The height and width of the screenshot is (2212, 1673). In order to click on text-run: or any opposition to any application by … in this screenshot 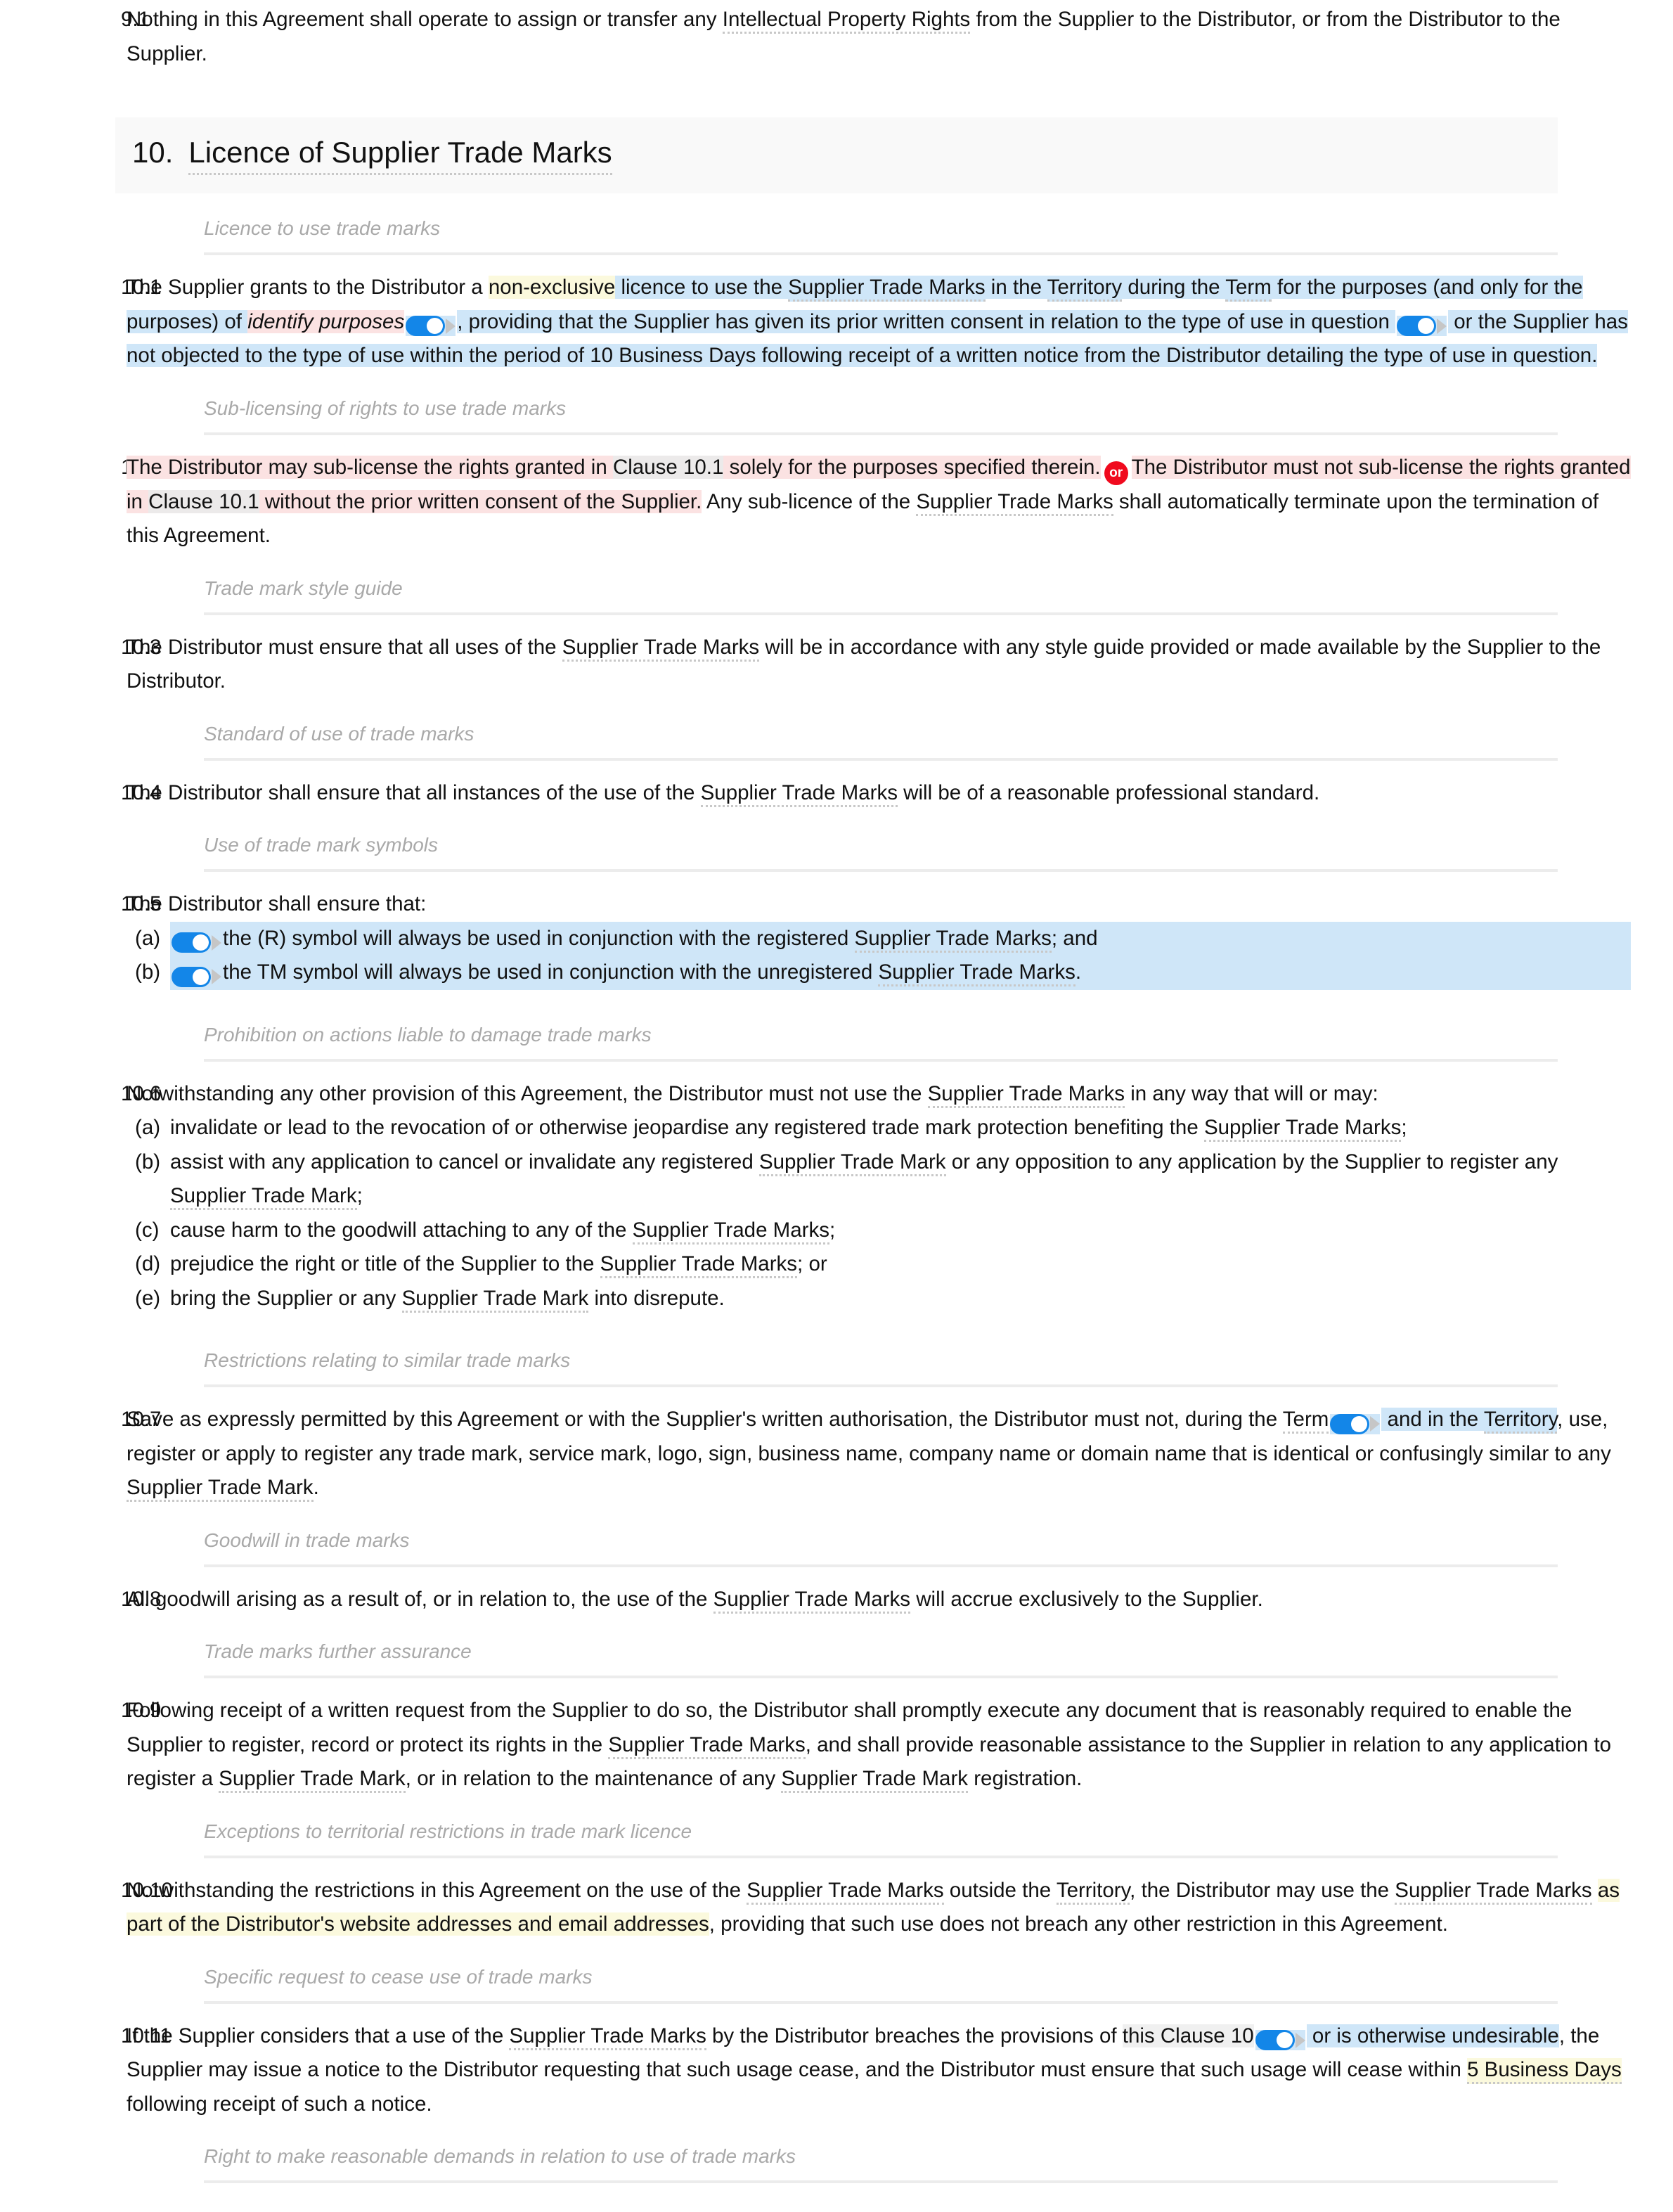, I will do `click(1251, 1161)`.